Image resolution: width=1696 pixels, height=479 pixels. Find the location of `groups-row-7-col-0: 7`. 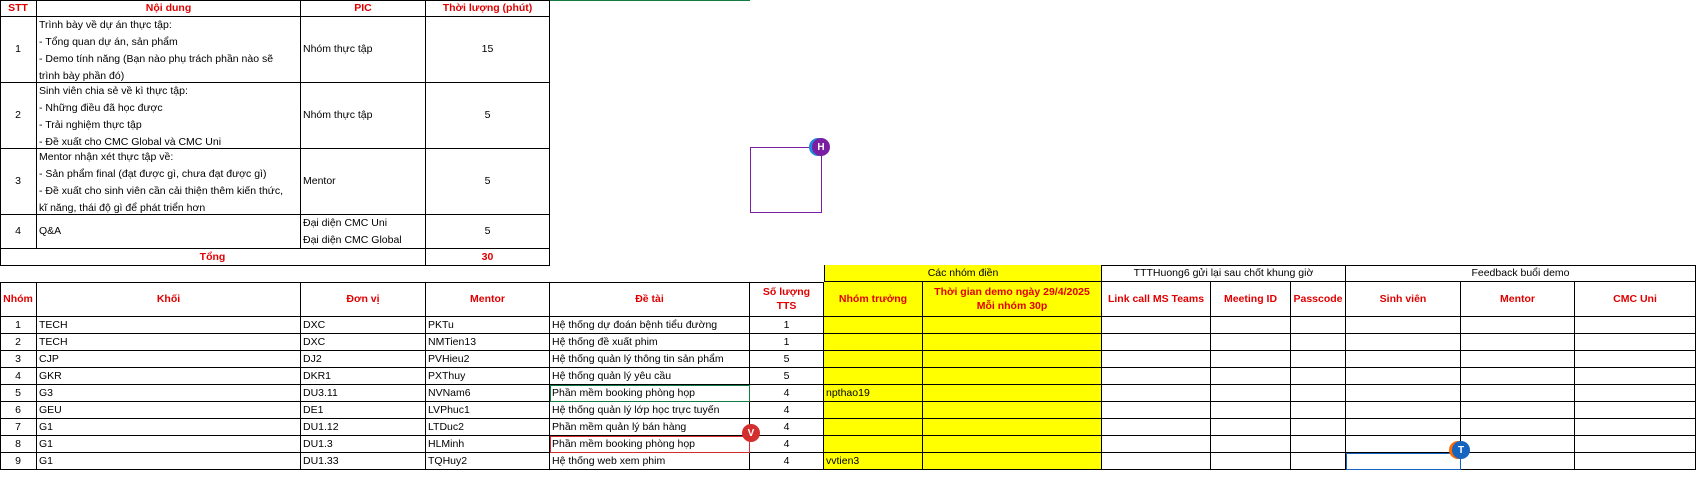

groups-row-7-col-0: 7 is located at coordinates (18, 427).